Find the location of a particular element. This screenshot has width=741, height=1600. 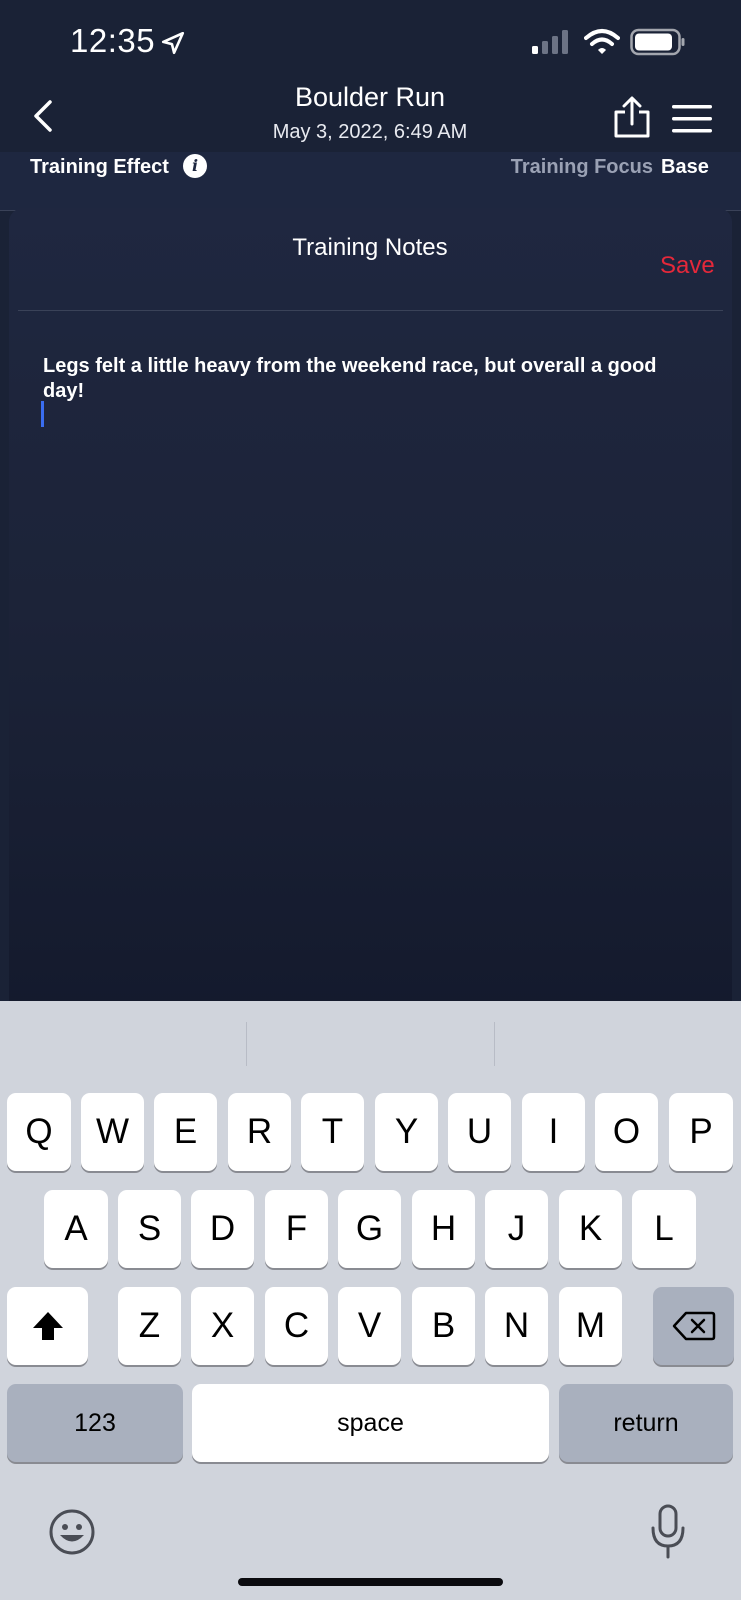

home-indicator is located at coordinates (370, 1582).